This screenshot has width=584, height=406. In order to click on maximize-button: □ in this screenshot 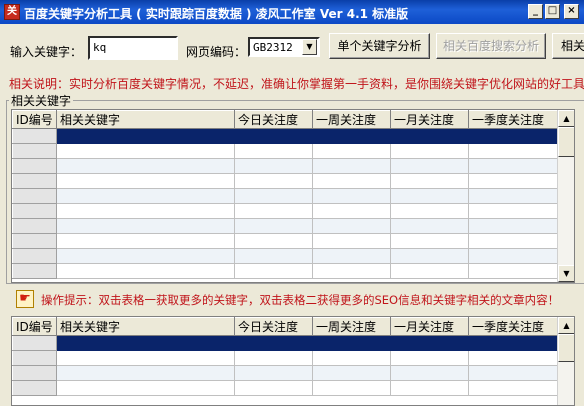, I will do `click(552, 11)`.